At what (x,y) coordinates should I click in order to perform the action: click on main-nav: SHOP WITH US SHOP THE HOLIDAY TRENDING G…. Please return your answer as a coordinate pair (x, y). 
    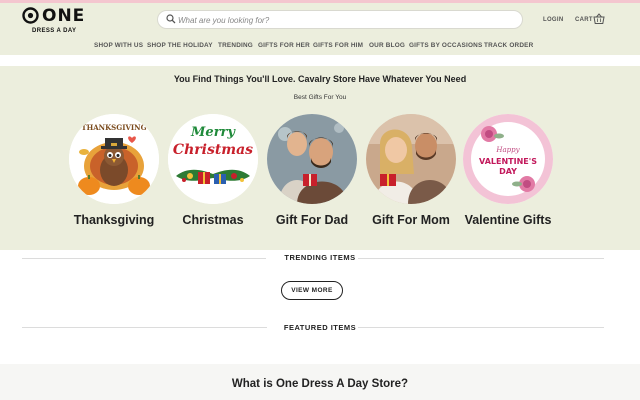
    Looking at the image, I should click on (320, 46).